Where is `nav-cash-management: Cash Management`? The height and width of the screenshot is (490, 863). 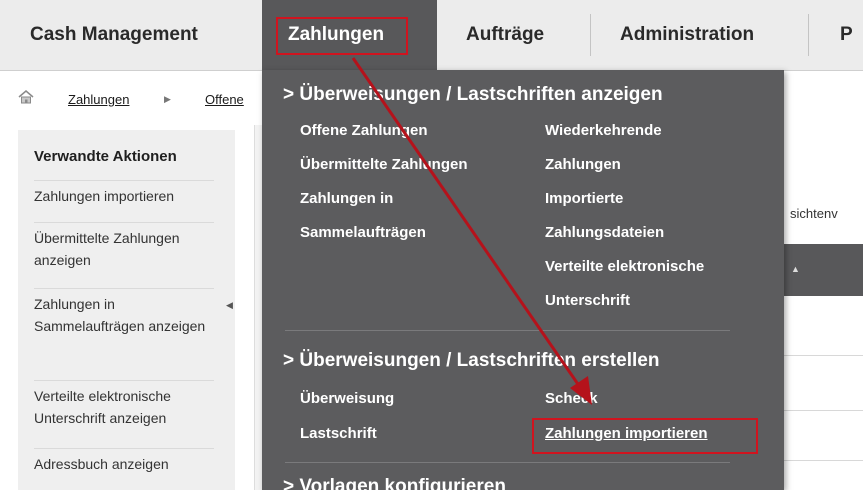
nav-cash-management: Cash Management is located at coordinates (114, 35).